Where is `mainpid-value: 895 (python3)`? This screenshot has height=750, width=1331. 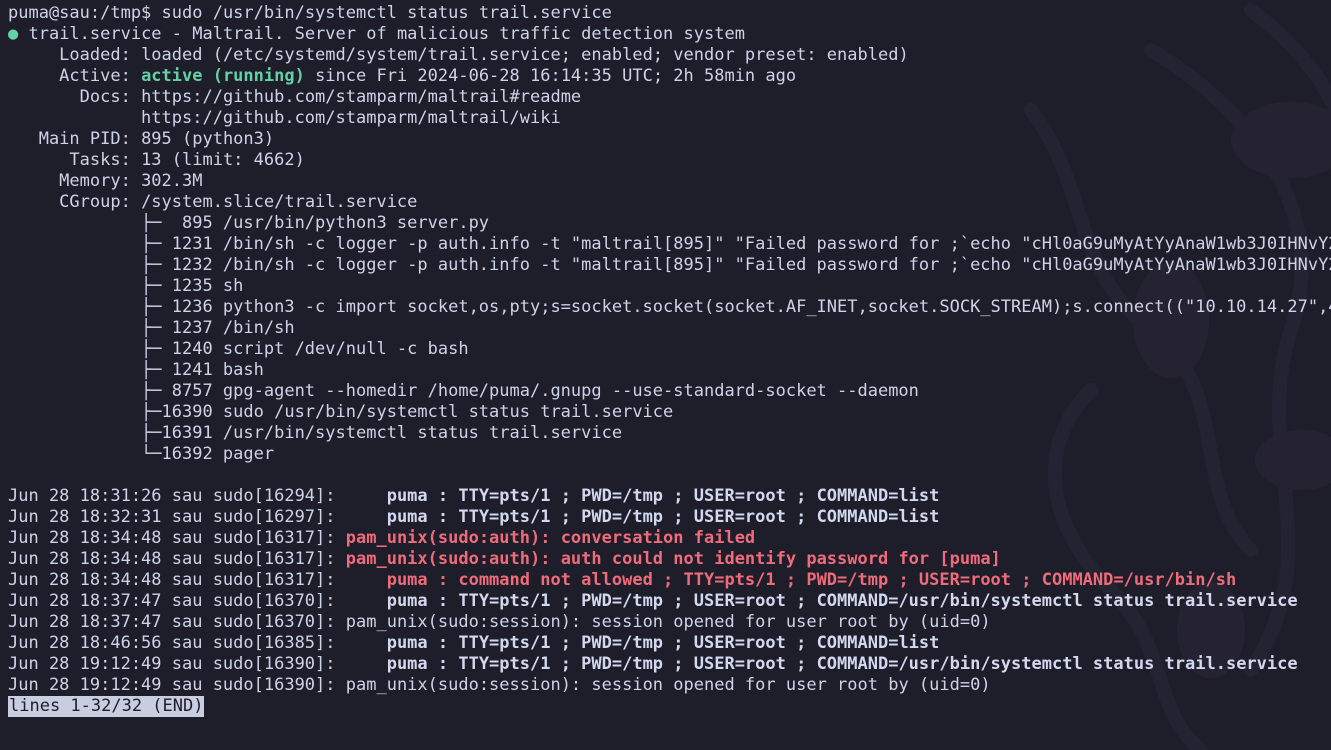 mainpid-value: 895 (python3) is located at coordinates (208, 139).